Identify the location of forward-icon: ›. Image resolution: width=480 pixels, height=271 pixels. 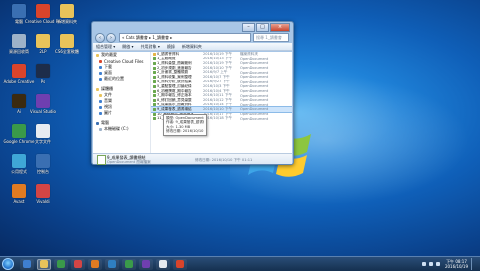
(111, 37).